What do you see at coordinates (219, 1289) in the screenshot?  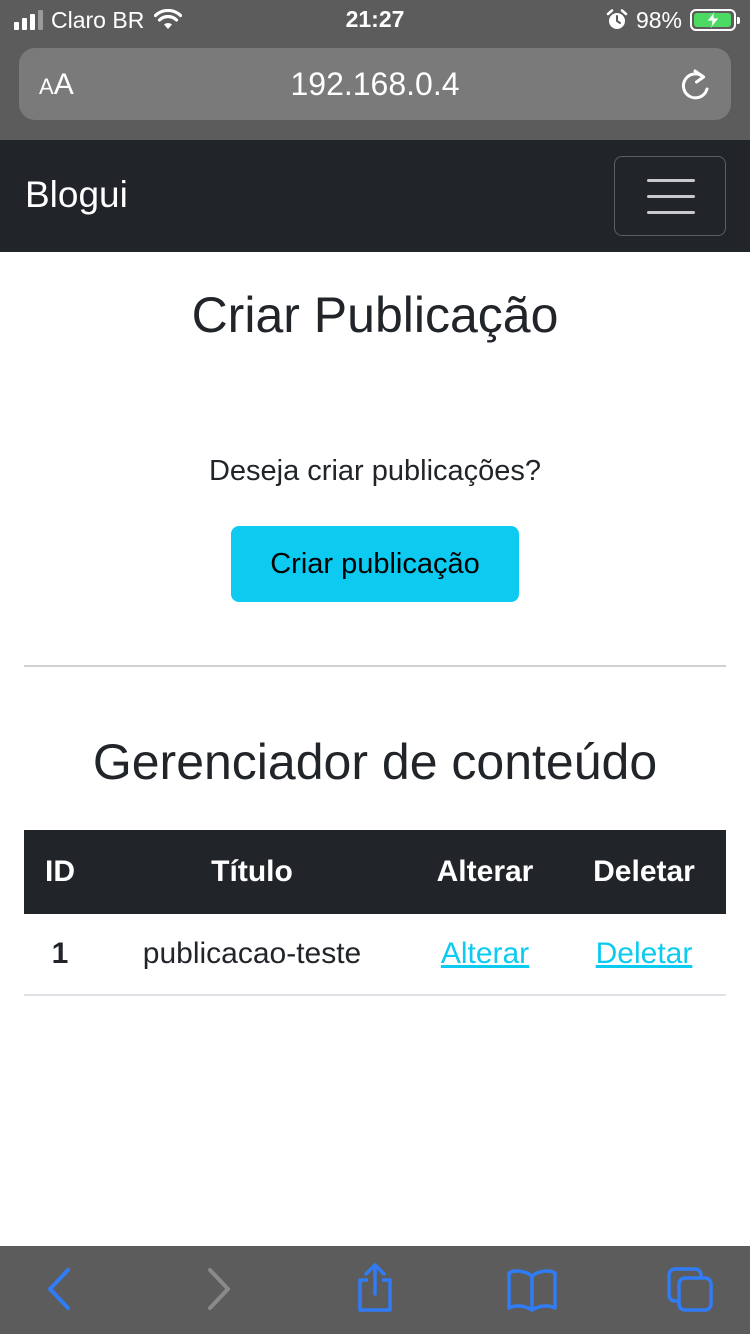 I see `forward-icon` at bounding box center [219, 1289].